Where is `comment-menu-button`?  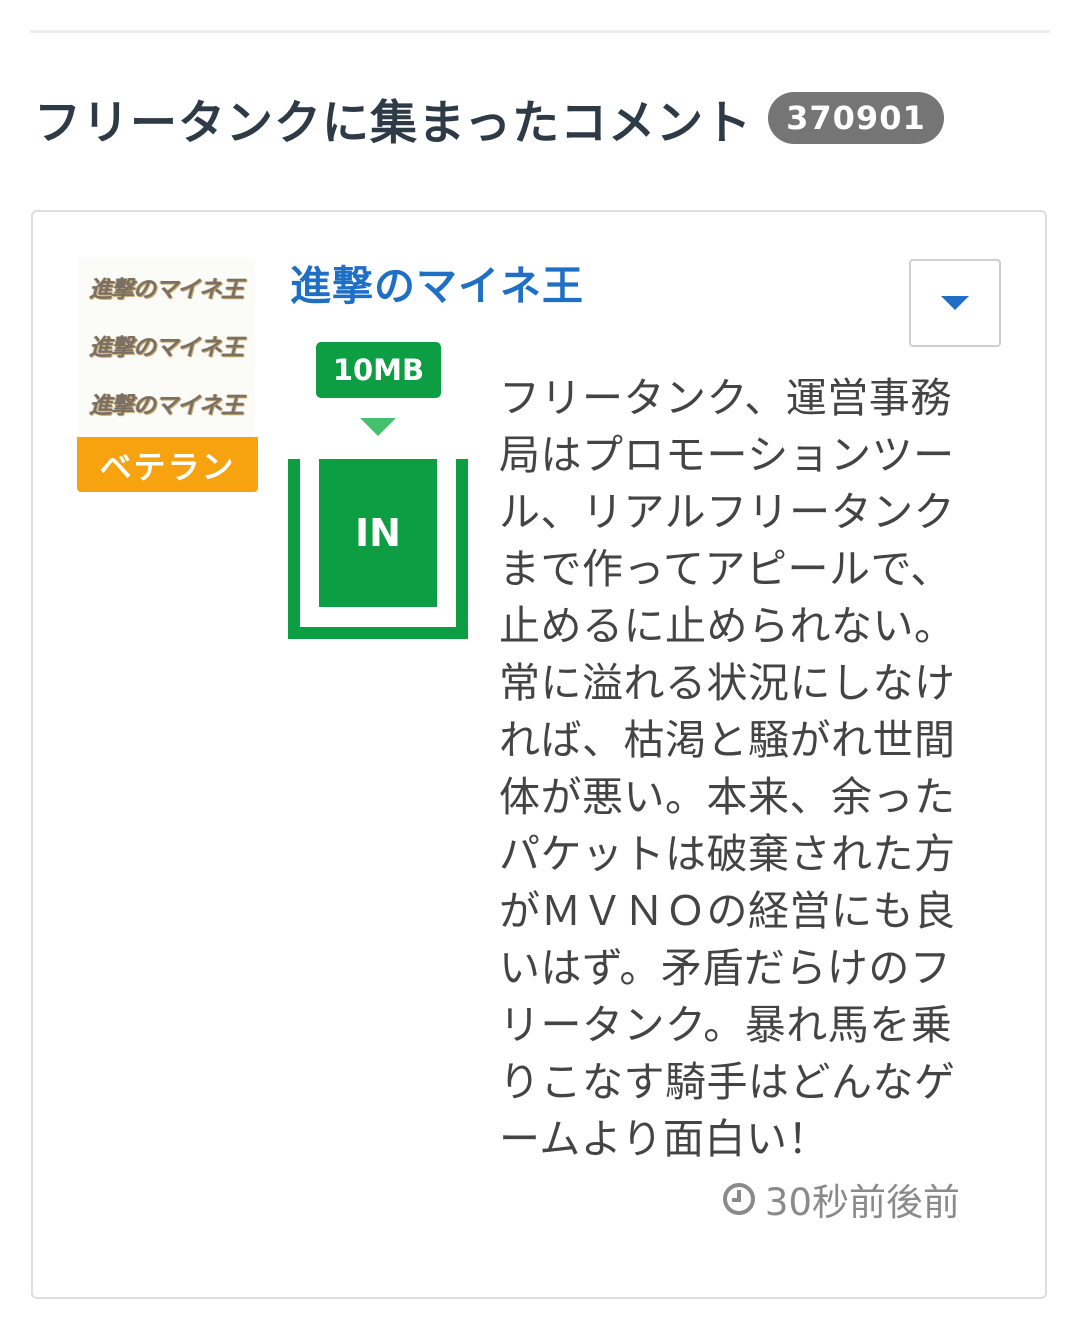
comment-menu-button is located at coordinates (955, 303).